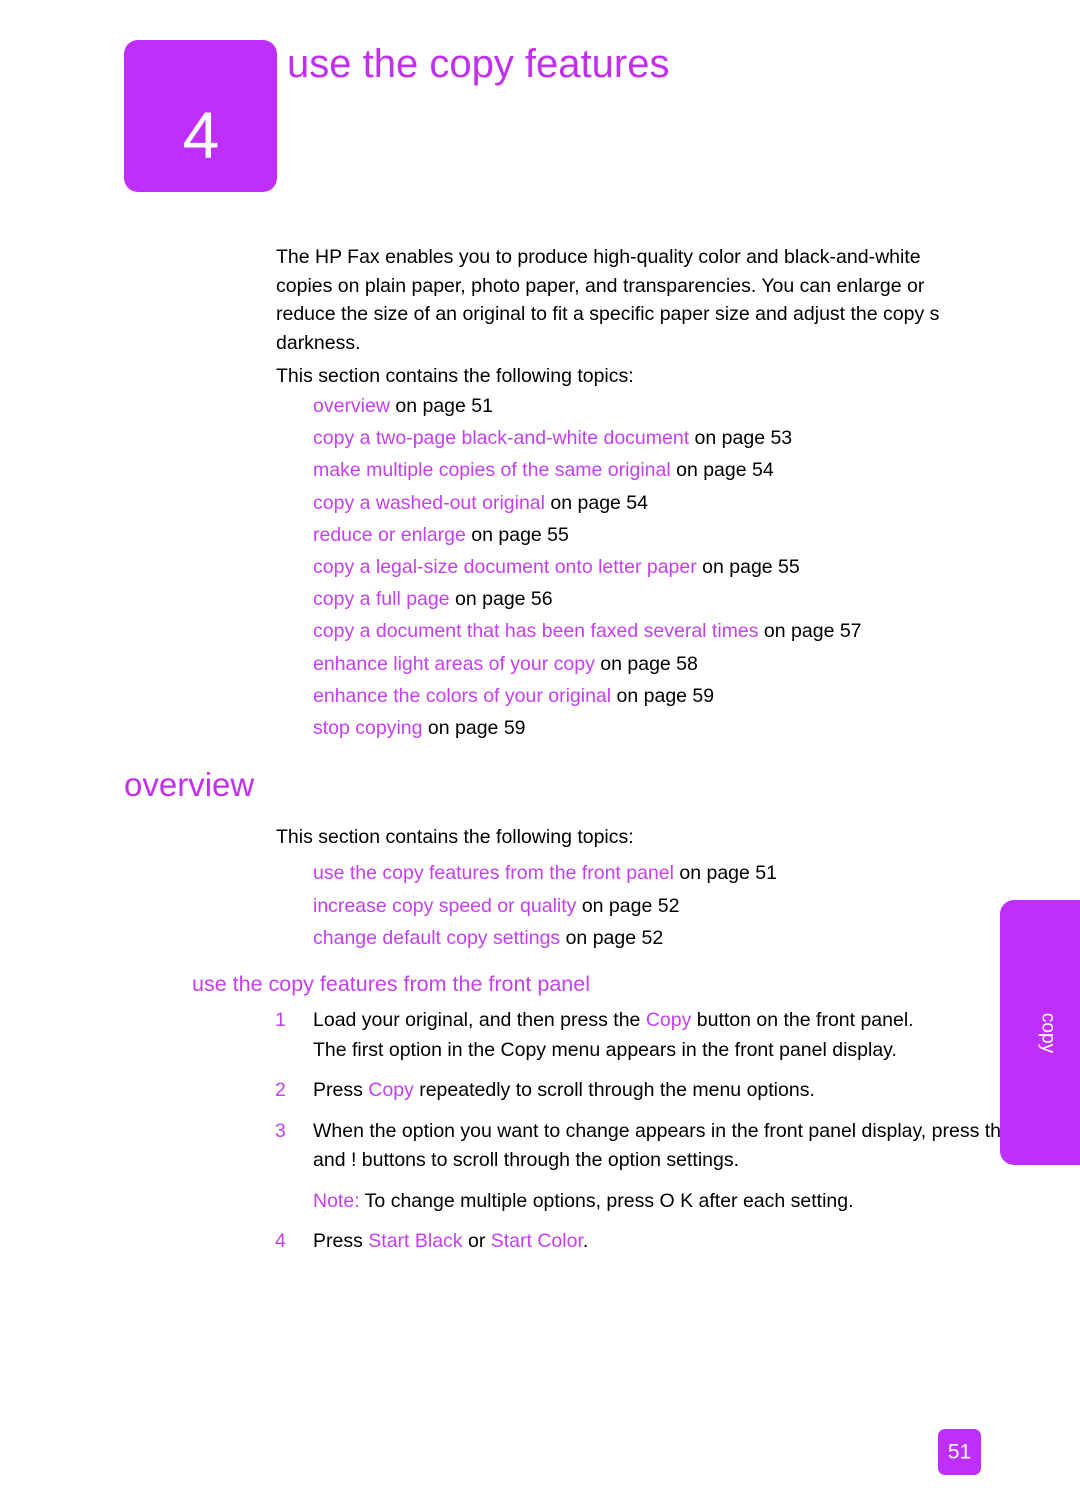 This screenshot has width=1080, height=1495. I want to click on toc-entry: reduce or enlarge on page 55, so click(673, 535).